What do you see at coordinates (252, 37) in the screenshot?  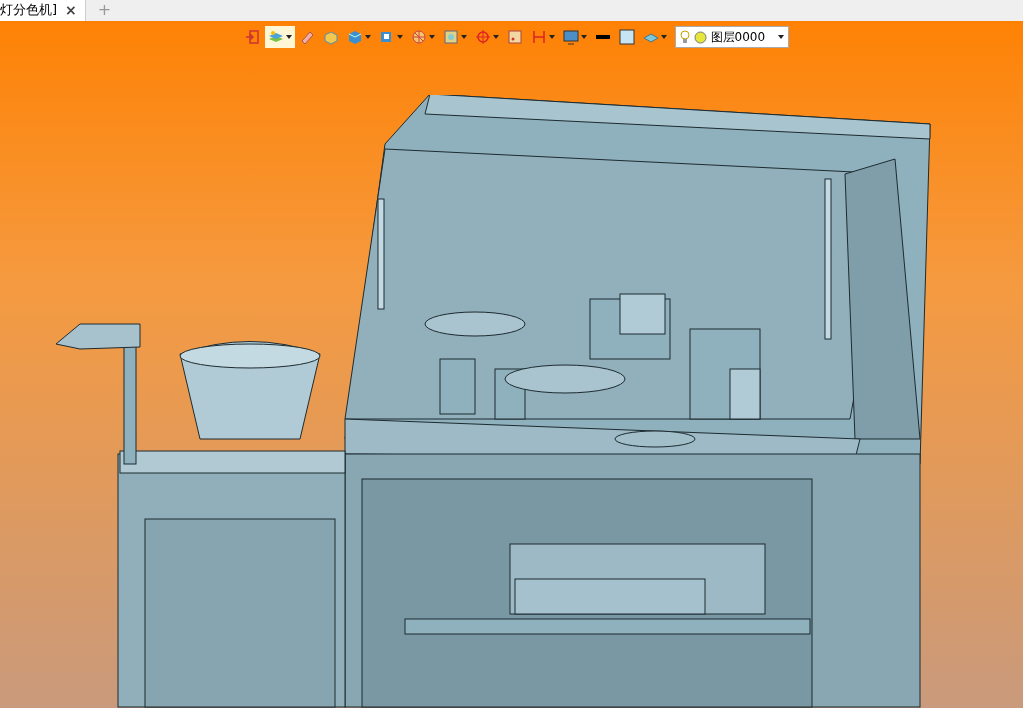 I see `exit-icon` at bounding box center [252, 37].